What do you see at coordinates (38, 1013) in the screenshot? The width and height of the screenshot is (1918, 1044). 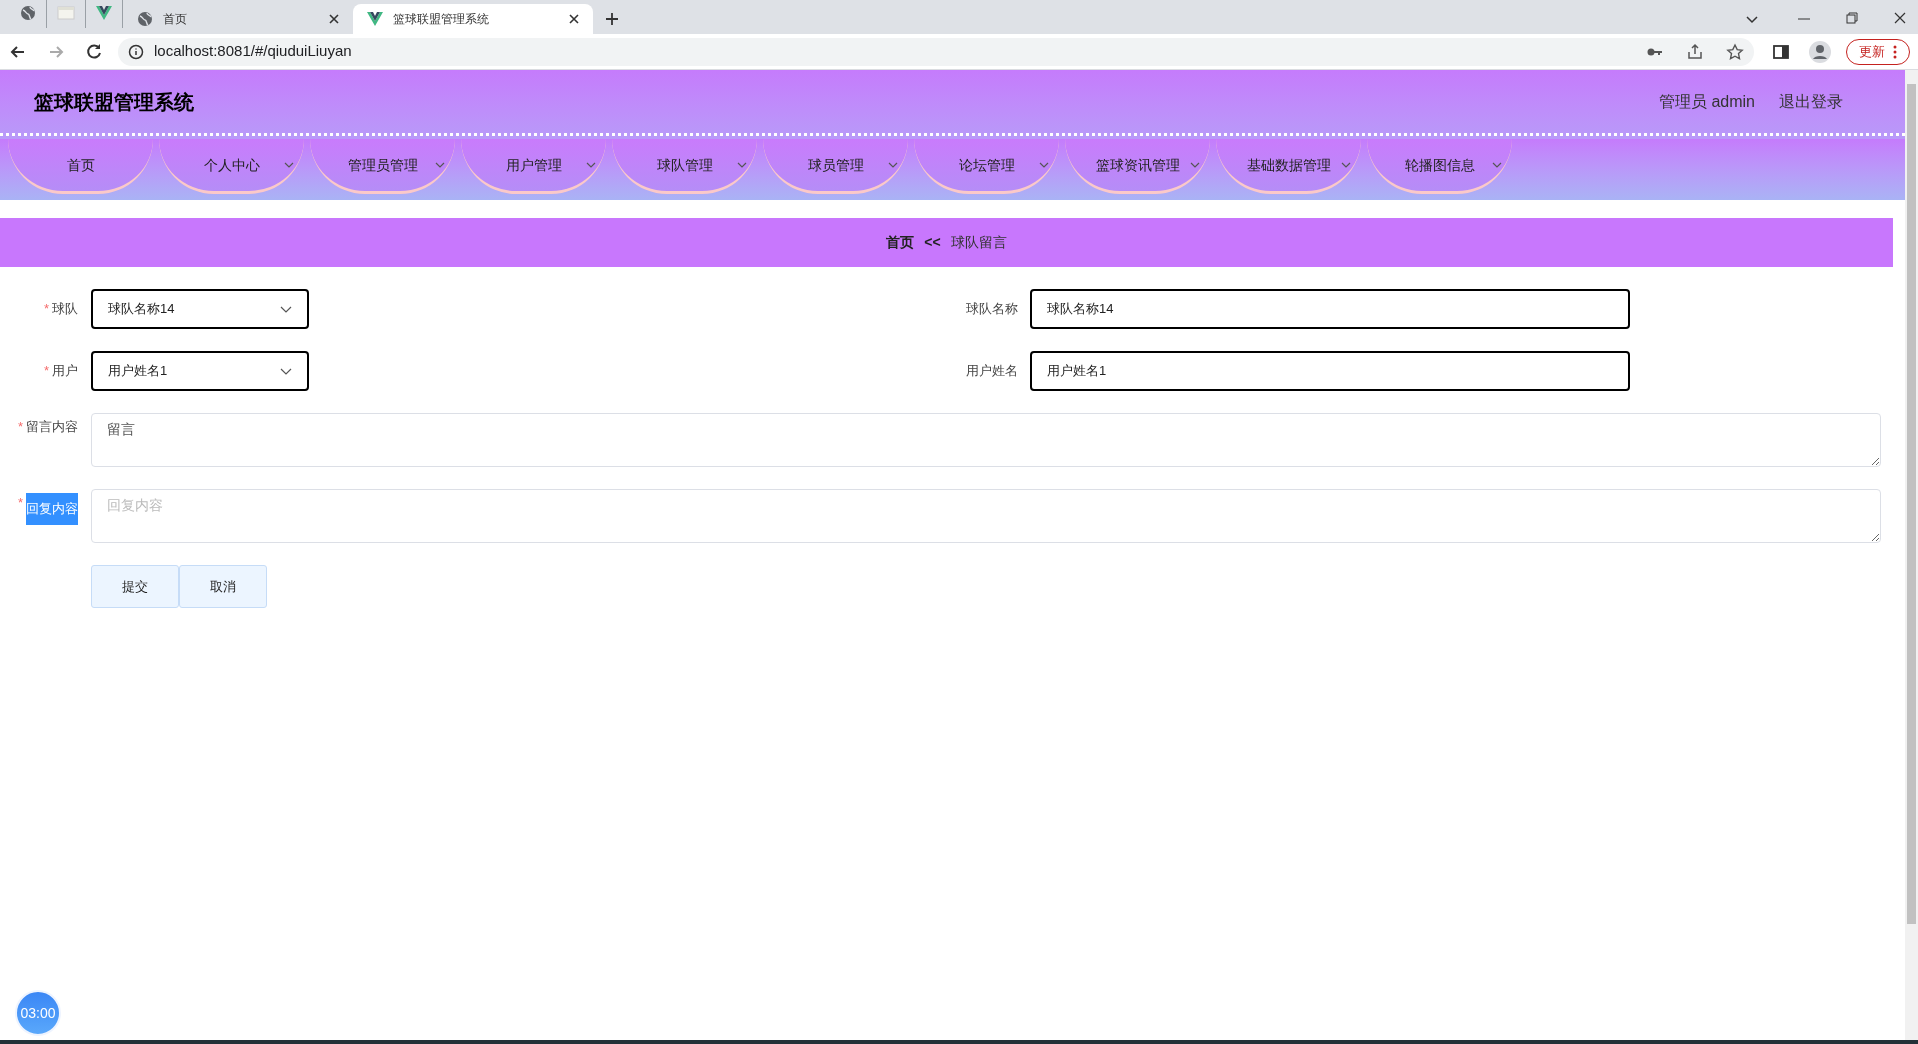 I see `countdown-timer: 03:00` at bounding box center [38, 1013].